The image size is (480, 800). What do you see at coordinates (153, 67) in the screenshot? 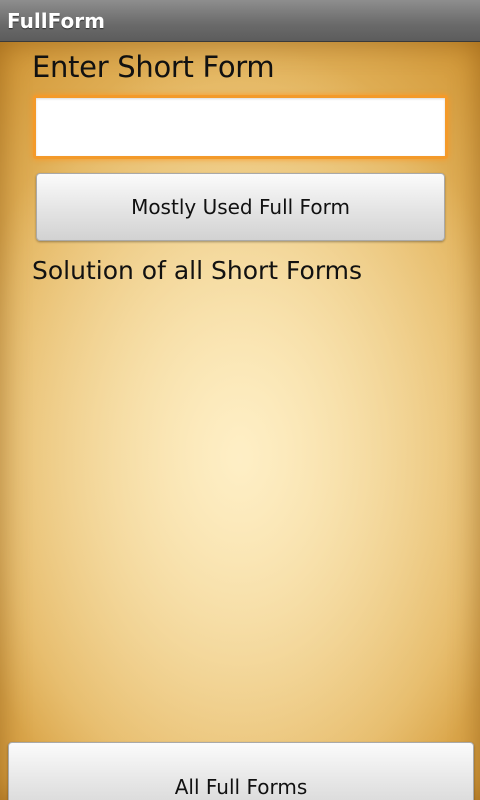
I see `enter-short-form-label: Enter Short Form` at bounding box center [153, 67].